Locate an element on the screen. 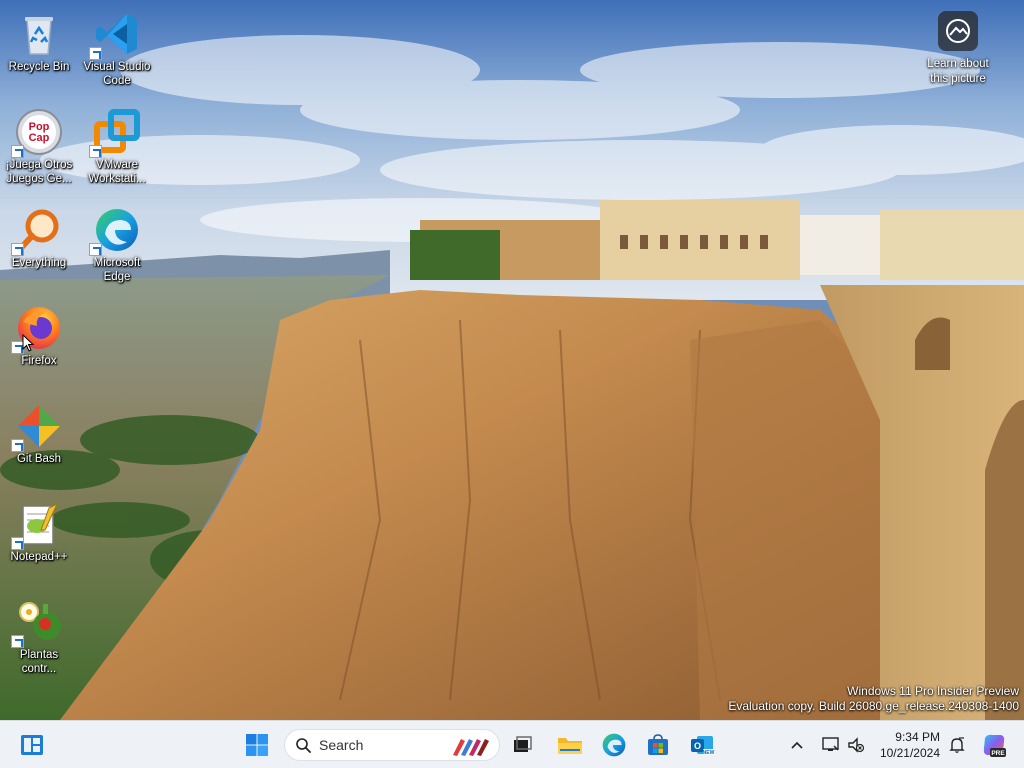 Image resolution: width=1024 pixels, height=768 pixels. svg-text: O is located at coordinates (697, 746).